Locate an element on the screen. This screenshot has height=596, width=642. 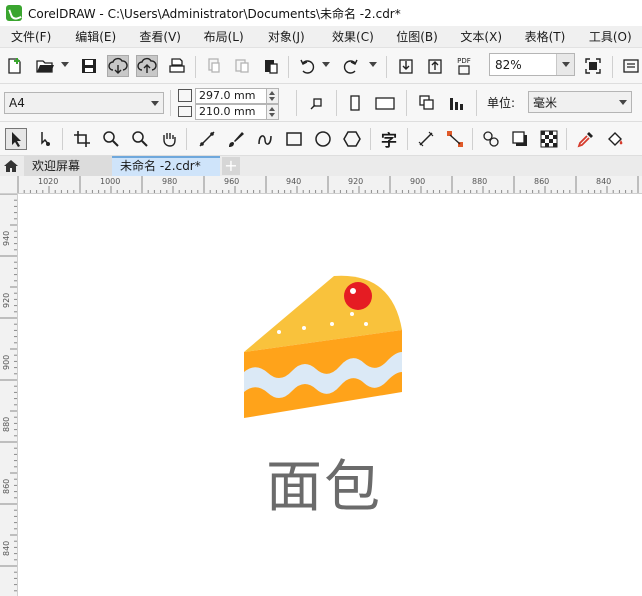
cherry is located at coordinates (358, 296).